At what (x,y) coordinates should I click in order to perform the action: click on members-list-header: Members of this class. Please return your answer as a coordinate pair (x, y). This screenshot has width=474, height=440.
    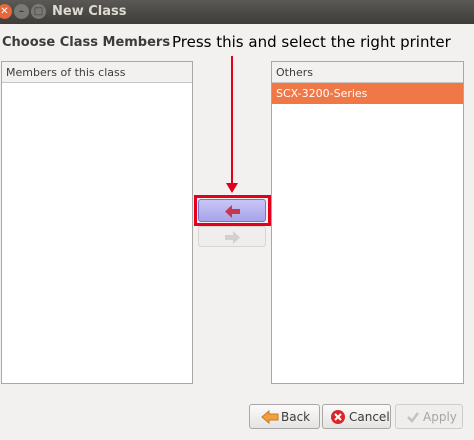
    Looking at the image, I should click on (97, 72).